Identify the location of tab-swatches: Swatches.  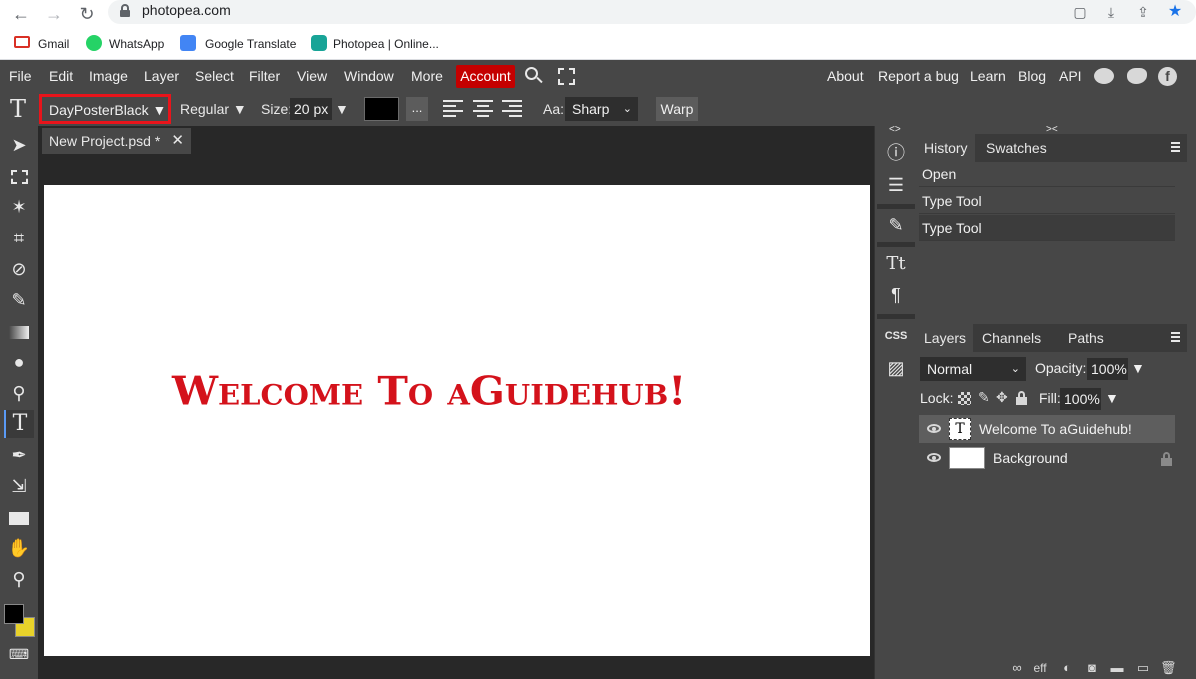
(1016, 148).